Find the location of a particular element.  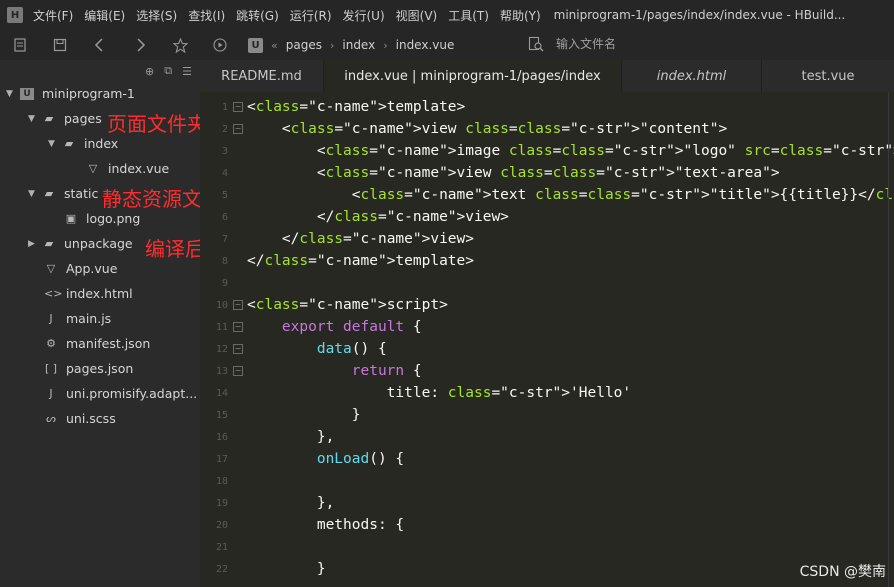

menu-edit: 编辑(E) is located at coordinates (104, 15).